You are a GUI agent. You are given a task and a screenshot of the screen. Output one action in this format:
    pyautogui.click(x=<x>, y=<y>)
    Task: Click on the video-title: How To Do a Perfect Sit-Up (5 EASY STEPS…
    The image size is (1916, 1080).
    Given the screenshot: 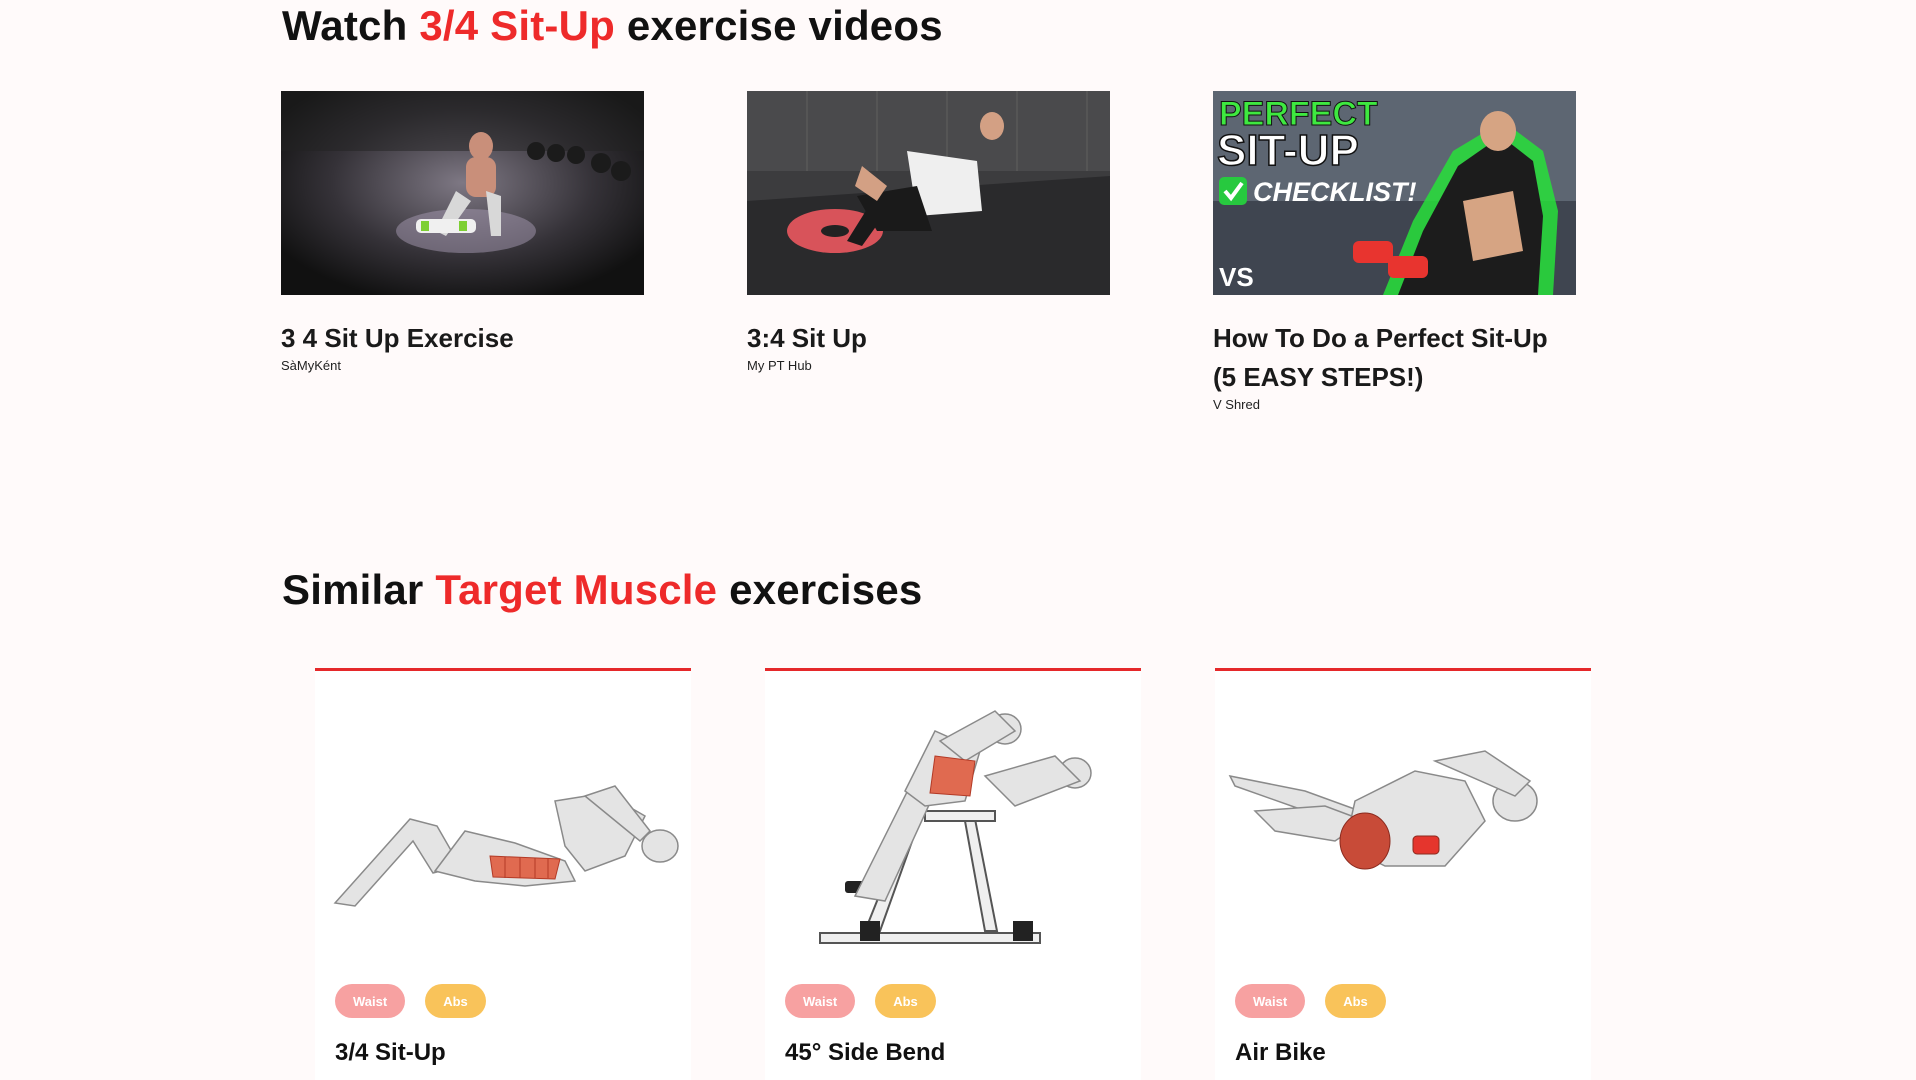 What is the action you would take?
    pyautogui.click(x=1394, y=358)
    